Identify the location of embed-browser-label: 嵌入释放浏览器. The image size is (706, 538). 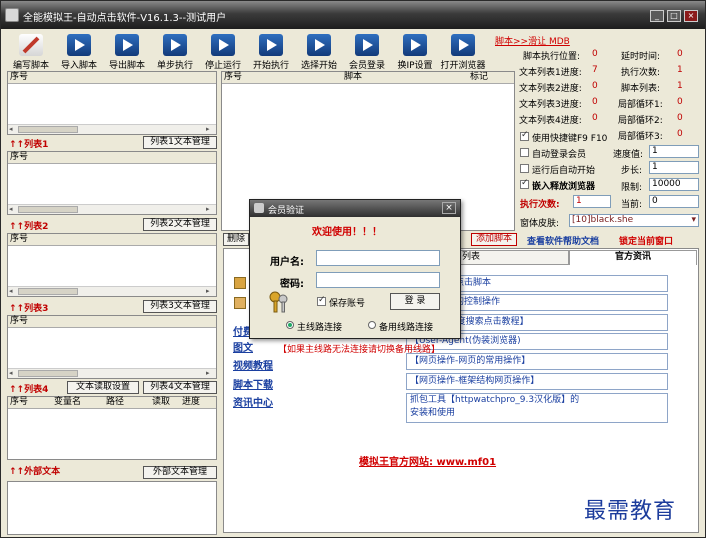
(564, 187).